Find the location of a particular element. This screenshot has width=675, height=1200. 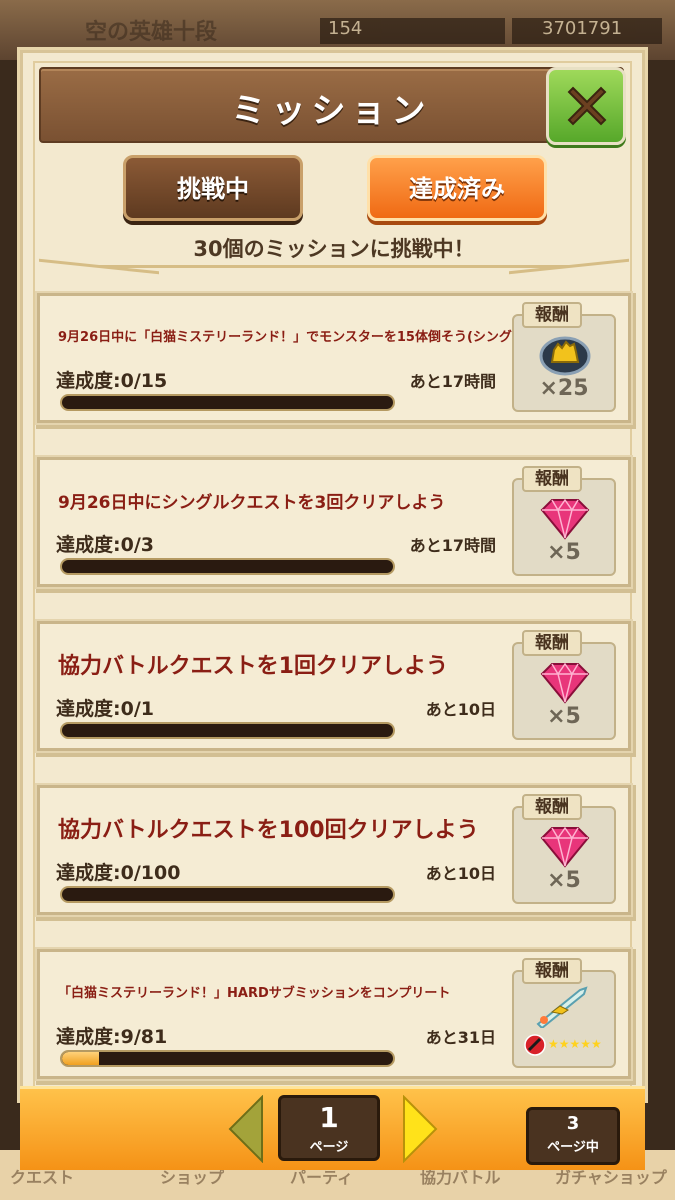

mission-name: 9月26日中にシングルクエストを3回クリアしよう is located at coordinates (252, 503).